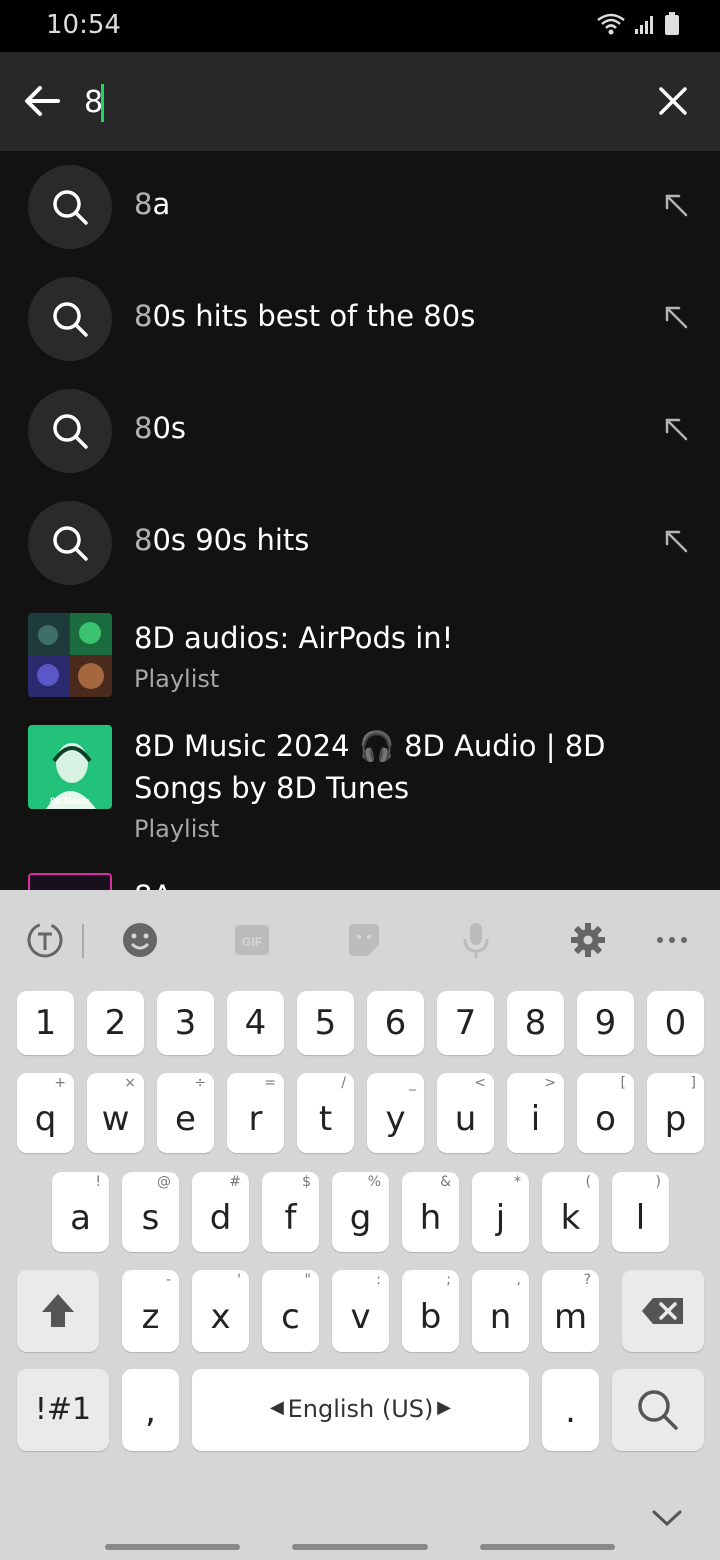 This screenshot has width=720, height=1560. Describe the element at coordinates (360, 431) in the screenshot. I see `suggestion-row: 80s` at that location.